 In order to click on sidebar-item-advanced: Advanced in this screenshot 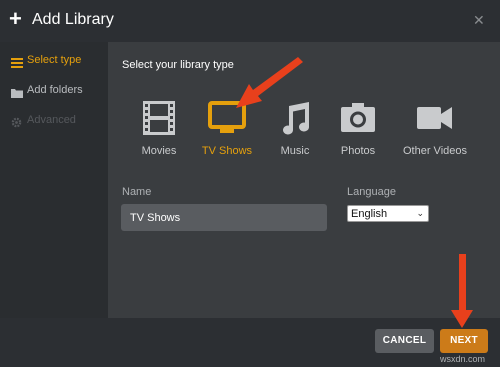, I will do `click(54, 121)`.